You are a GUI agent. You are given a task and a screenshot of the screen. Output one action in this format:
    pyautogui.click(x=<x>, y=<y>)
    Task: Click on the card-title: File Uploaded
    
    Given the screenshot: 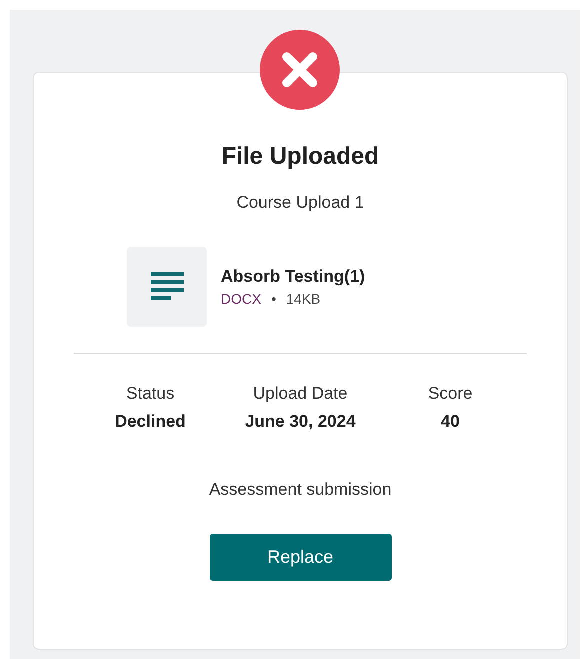 What is the action you would take?
    pyautogui.click(x=301, y=157)
    